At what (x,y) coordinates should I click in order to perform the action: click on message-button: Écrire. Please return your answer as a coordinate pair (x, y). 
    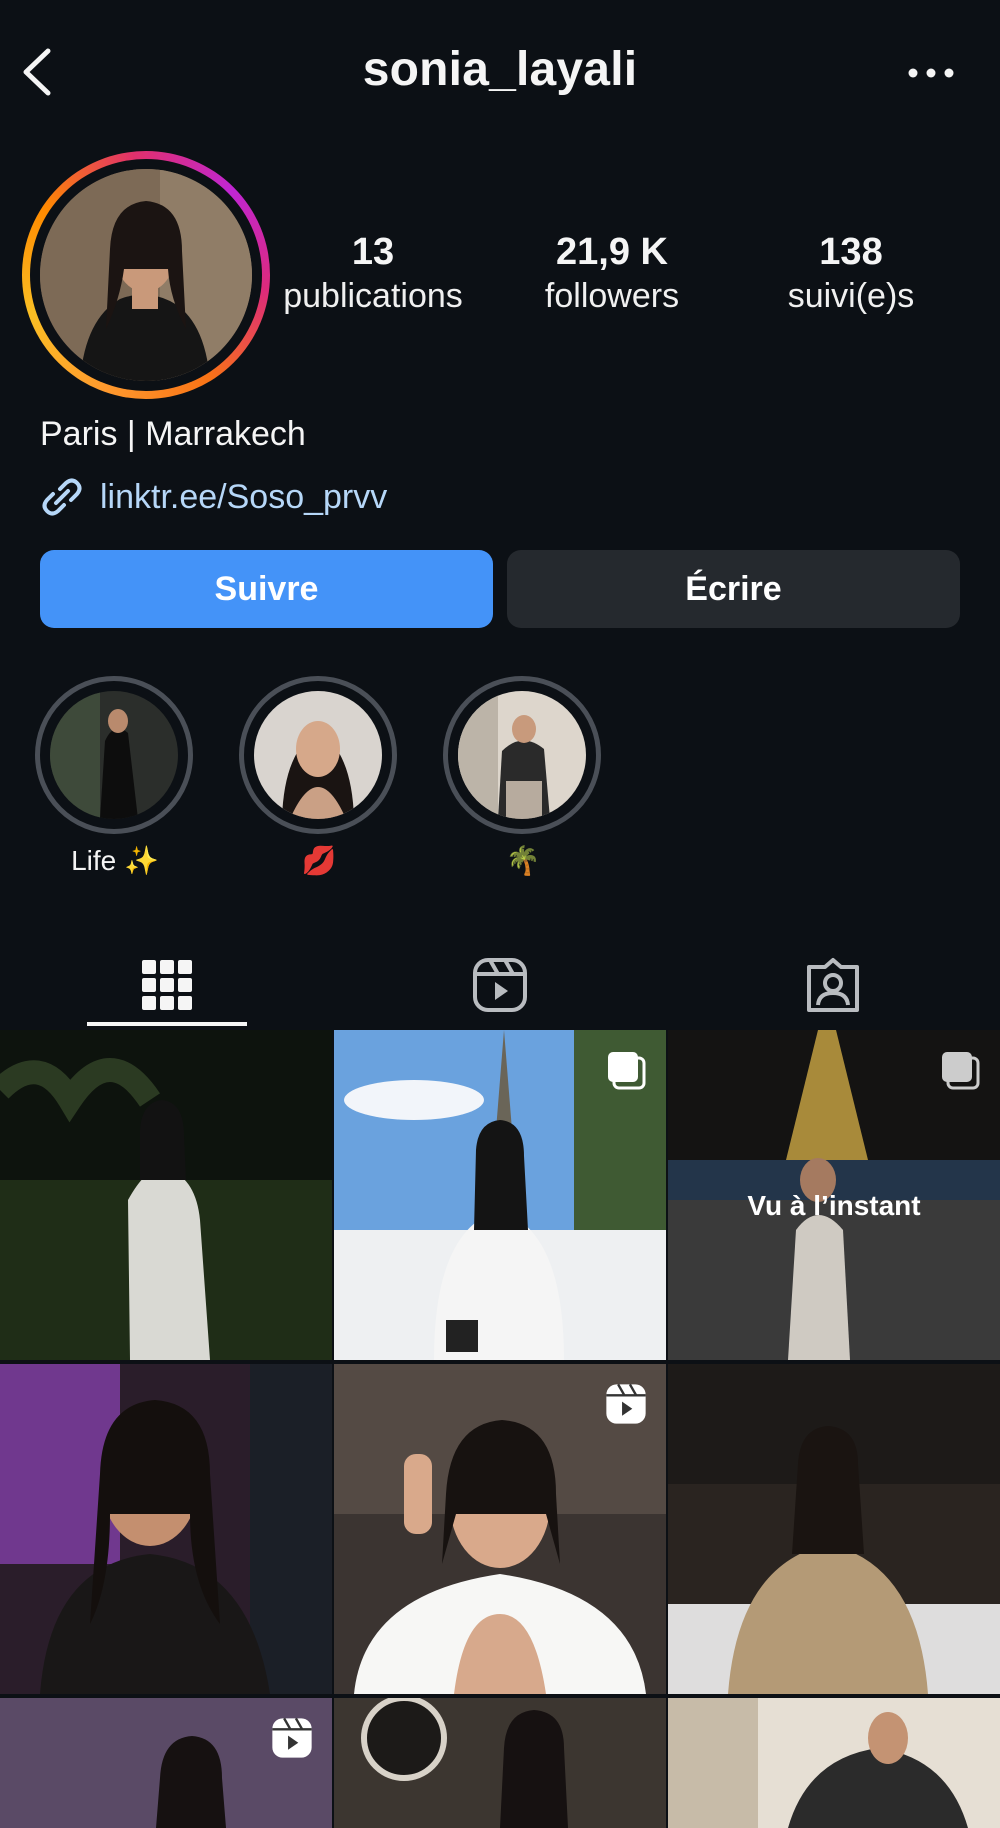
    Looking at the image, I should click on (733, 589).